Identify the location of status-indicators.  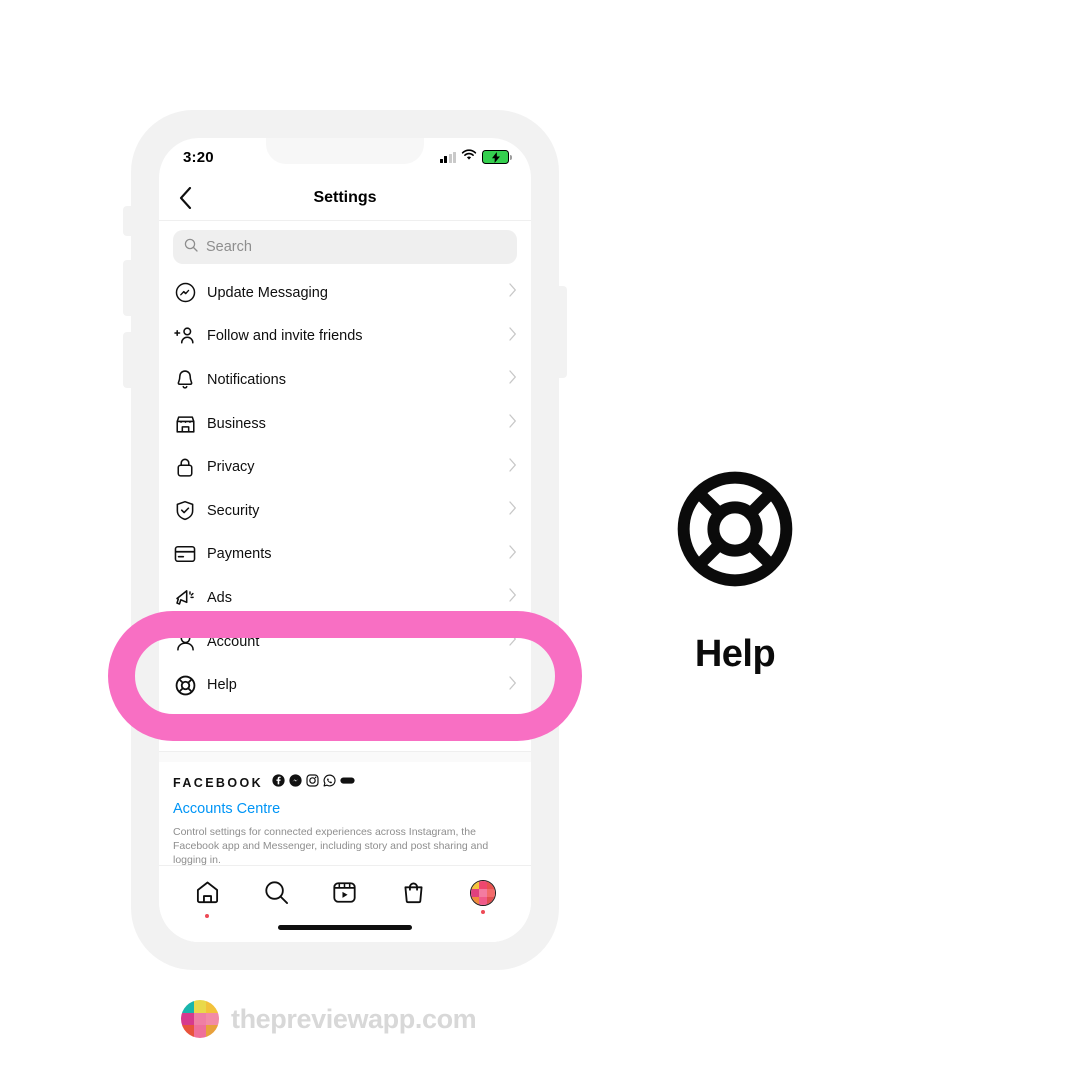
(475, 157).